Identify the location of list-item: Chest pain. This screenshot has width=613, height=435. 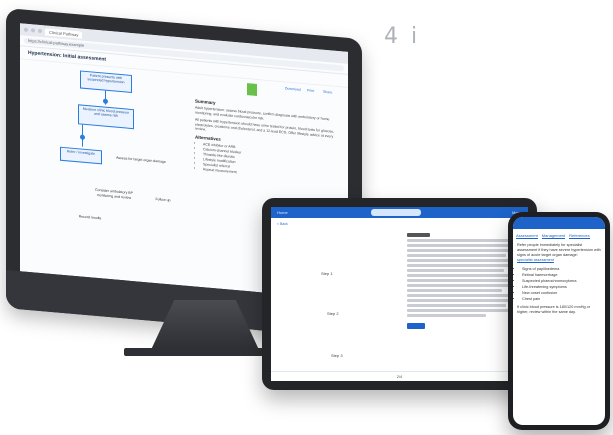
(563, 299).